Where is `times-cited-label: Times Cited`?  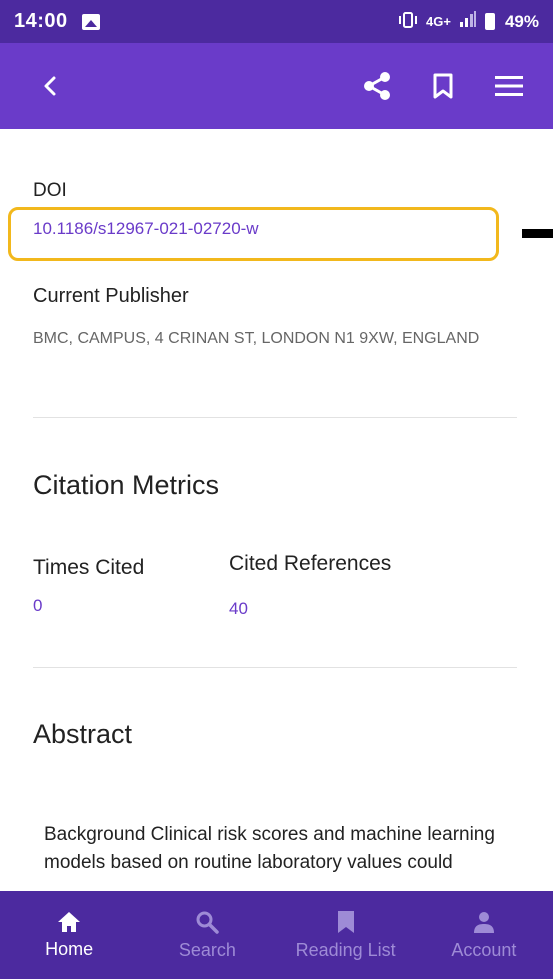 times-cited-label: Times Cited is located at coordinates (89, 567).